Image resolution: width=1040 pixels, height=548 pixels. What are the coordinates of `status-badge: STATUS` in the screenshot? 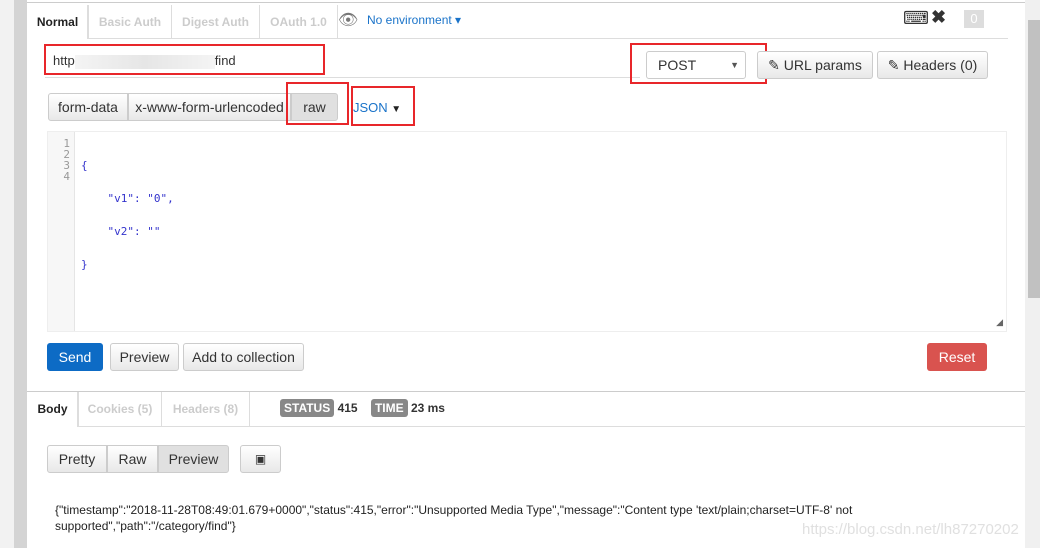 It's located at (307, 408).